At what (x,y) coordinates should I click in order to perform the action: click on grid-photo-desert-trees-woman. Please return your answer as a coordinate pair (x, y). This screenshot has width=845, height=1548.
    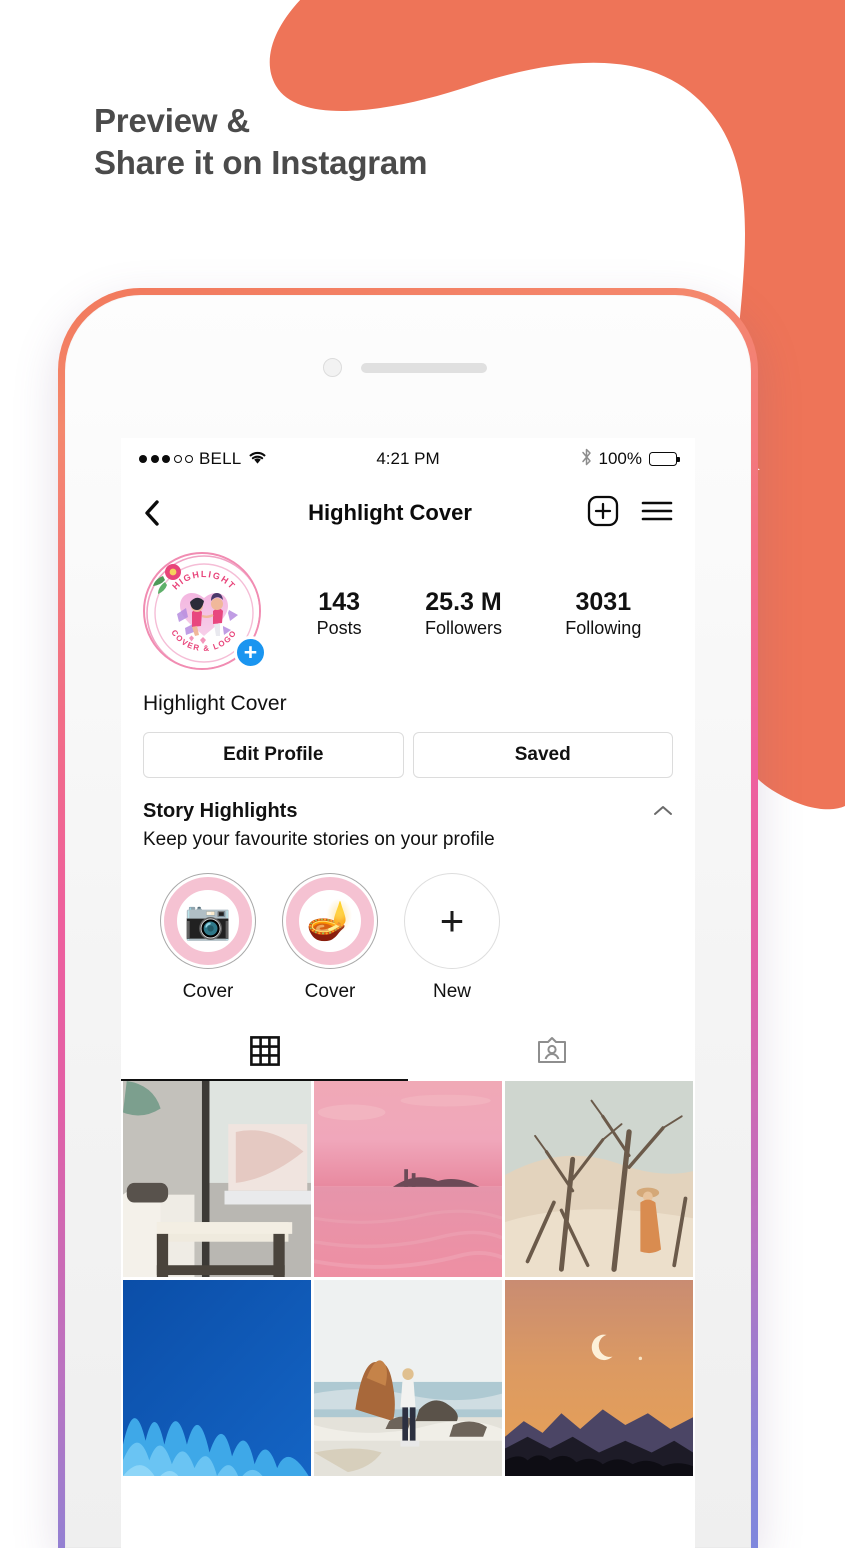
    Looking at the image, I should click on (599, 1179).